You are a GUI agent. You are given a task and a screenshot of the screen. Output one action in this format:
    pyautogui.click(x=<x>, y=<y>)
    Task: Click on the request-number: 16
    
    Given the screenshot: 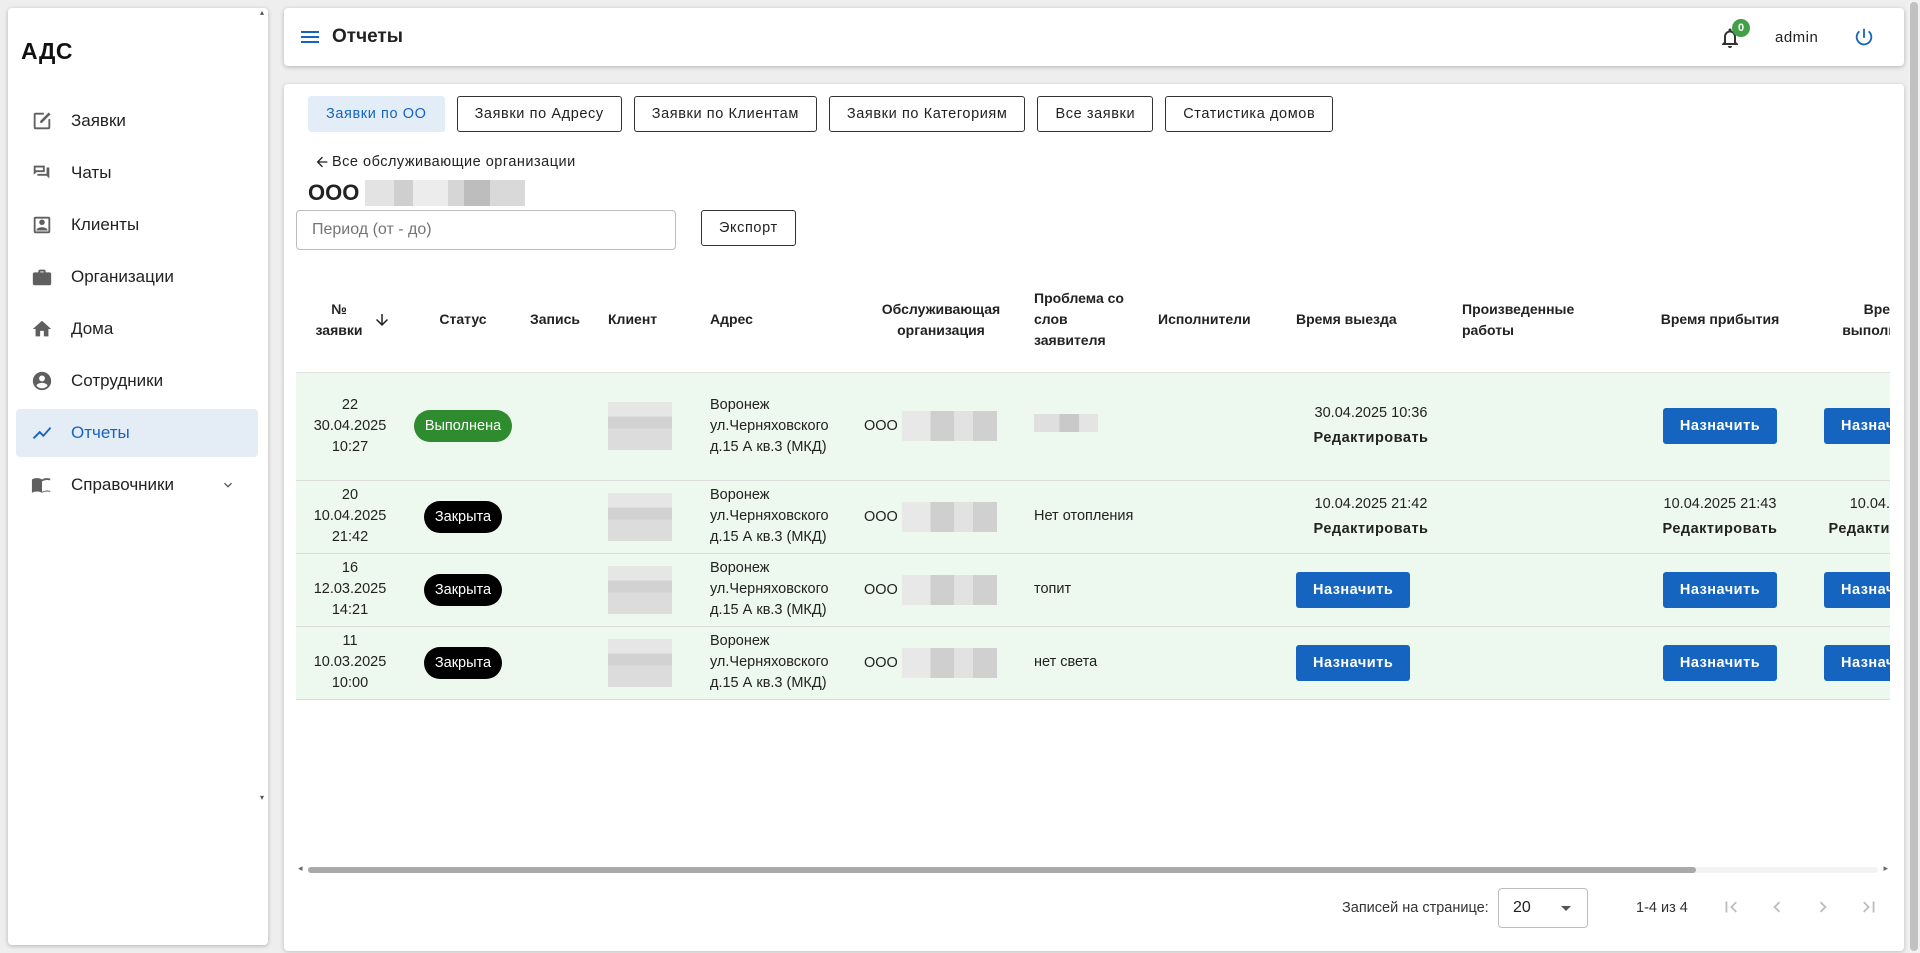 What is the action you would take?
    pyautogui.click(x=350, y=568)
    